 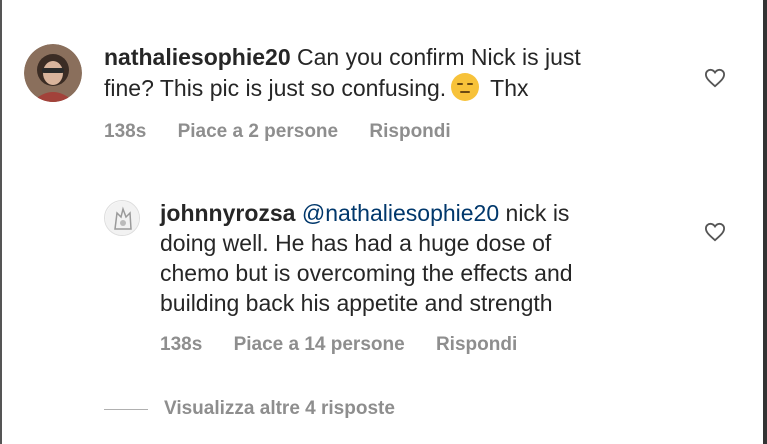 I want to click on mention-link: @nathaliesophie20, so click(x=400, y=213).